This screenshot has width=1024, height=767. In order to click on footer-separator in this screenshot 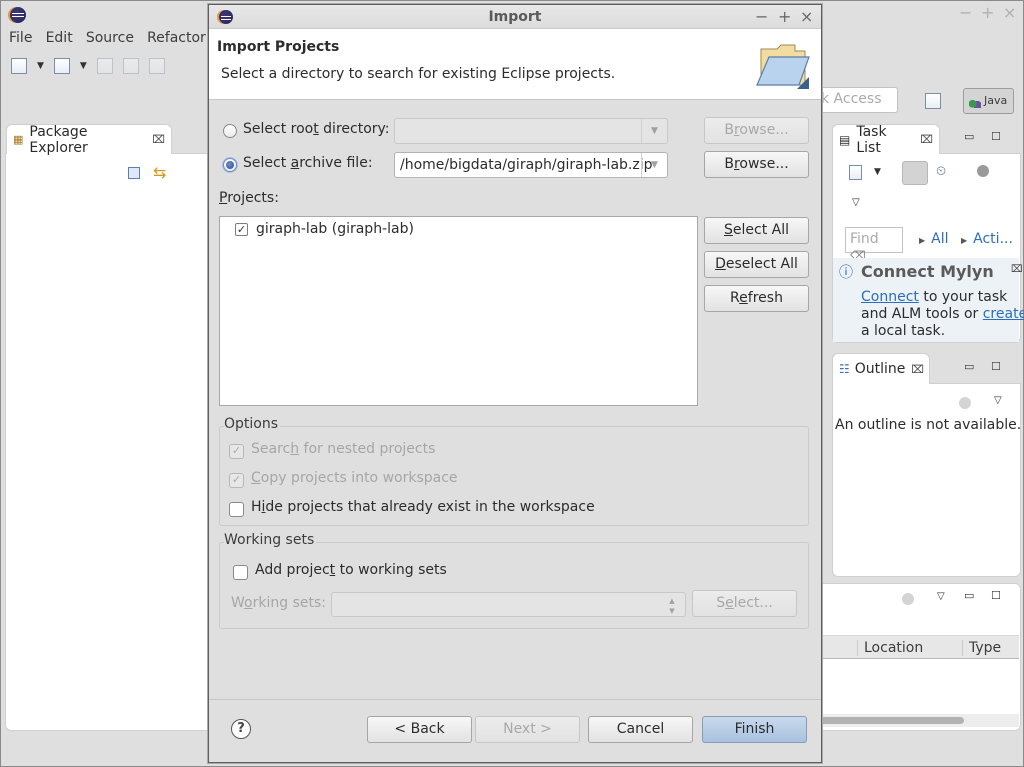, I will do `click(515, 699)`.